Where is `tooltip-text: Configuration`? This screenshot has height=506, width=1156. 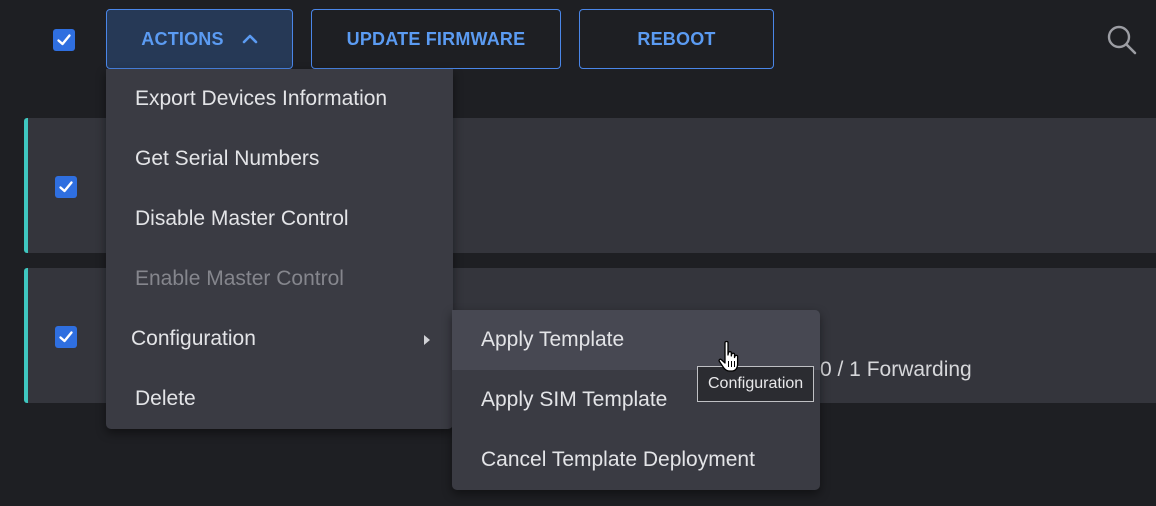
tooltip-text: Configuration is located at coordinates (756, 383).